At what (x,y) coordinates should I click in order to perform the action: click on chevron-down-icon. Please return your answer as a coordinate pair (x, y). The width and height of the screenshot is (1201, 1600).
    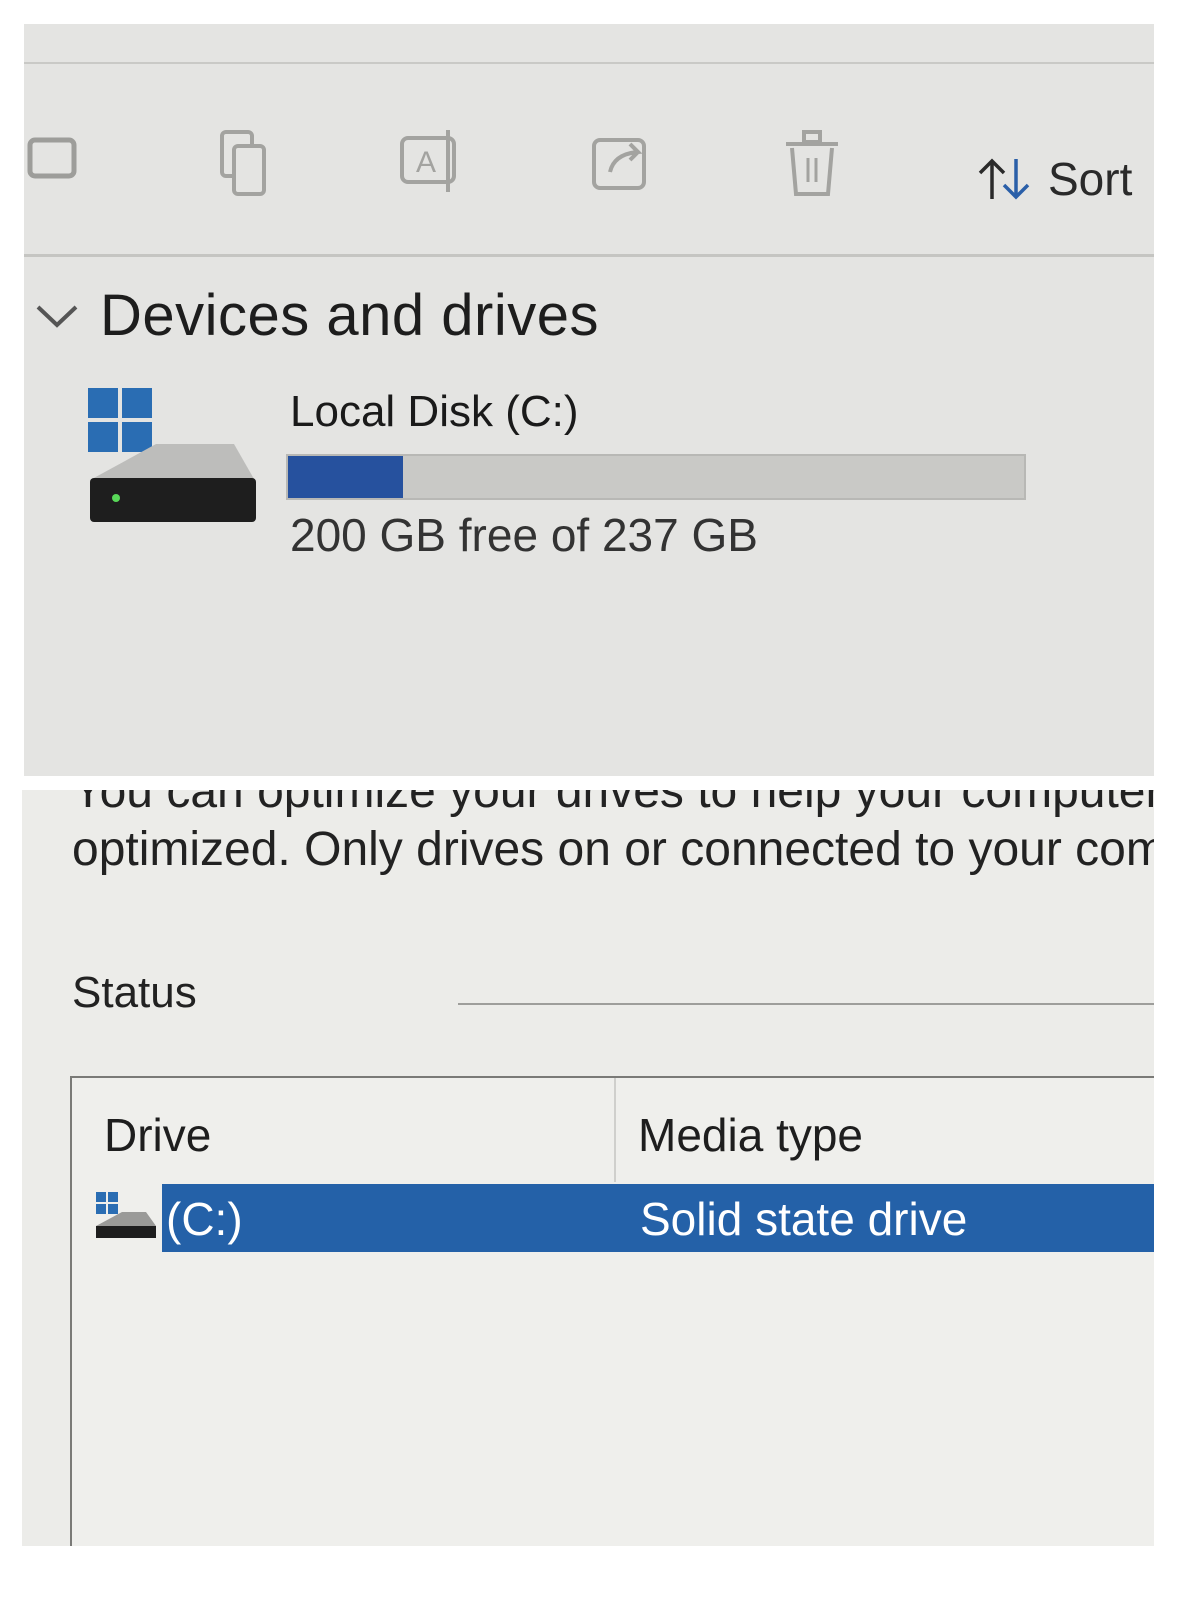
    Looking at the image, I should click on (57, 316).